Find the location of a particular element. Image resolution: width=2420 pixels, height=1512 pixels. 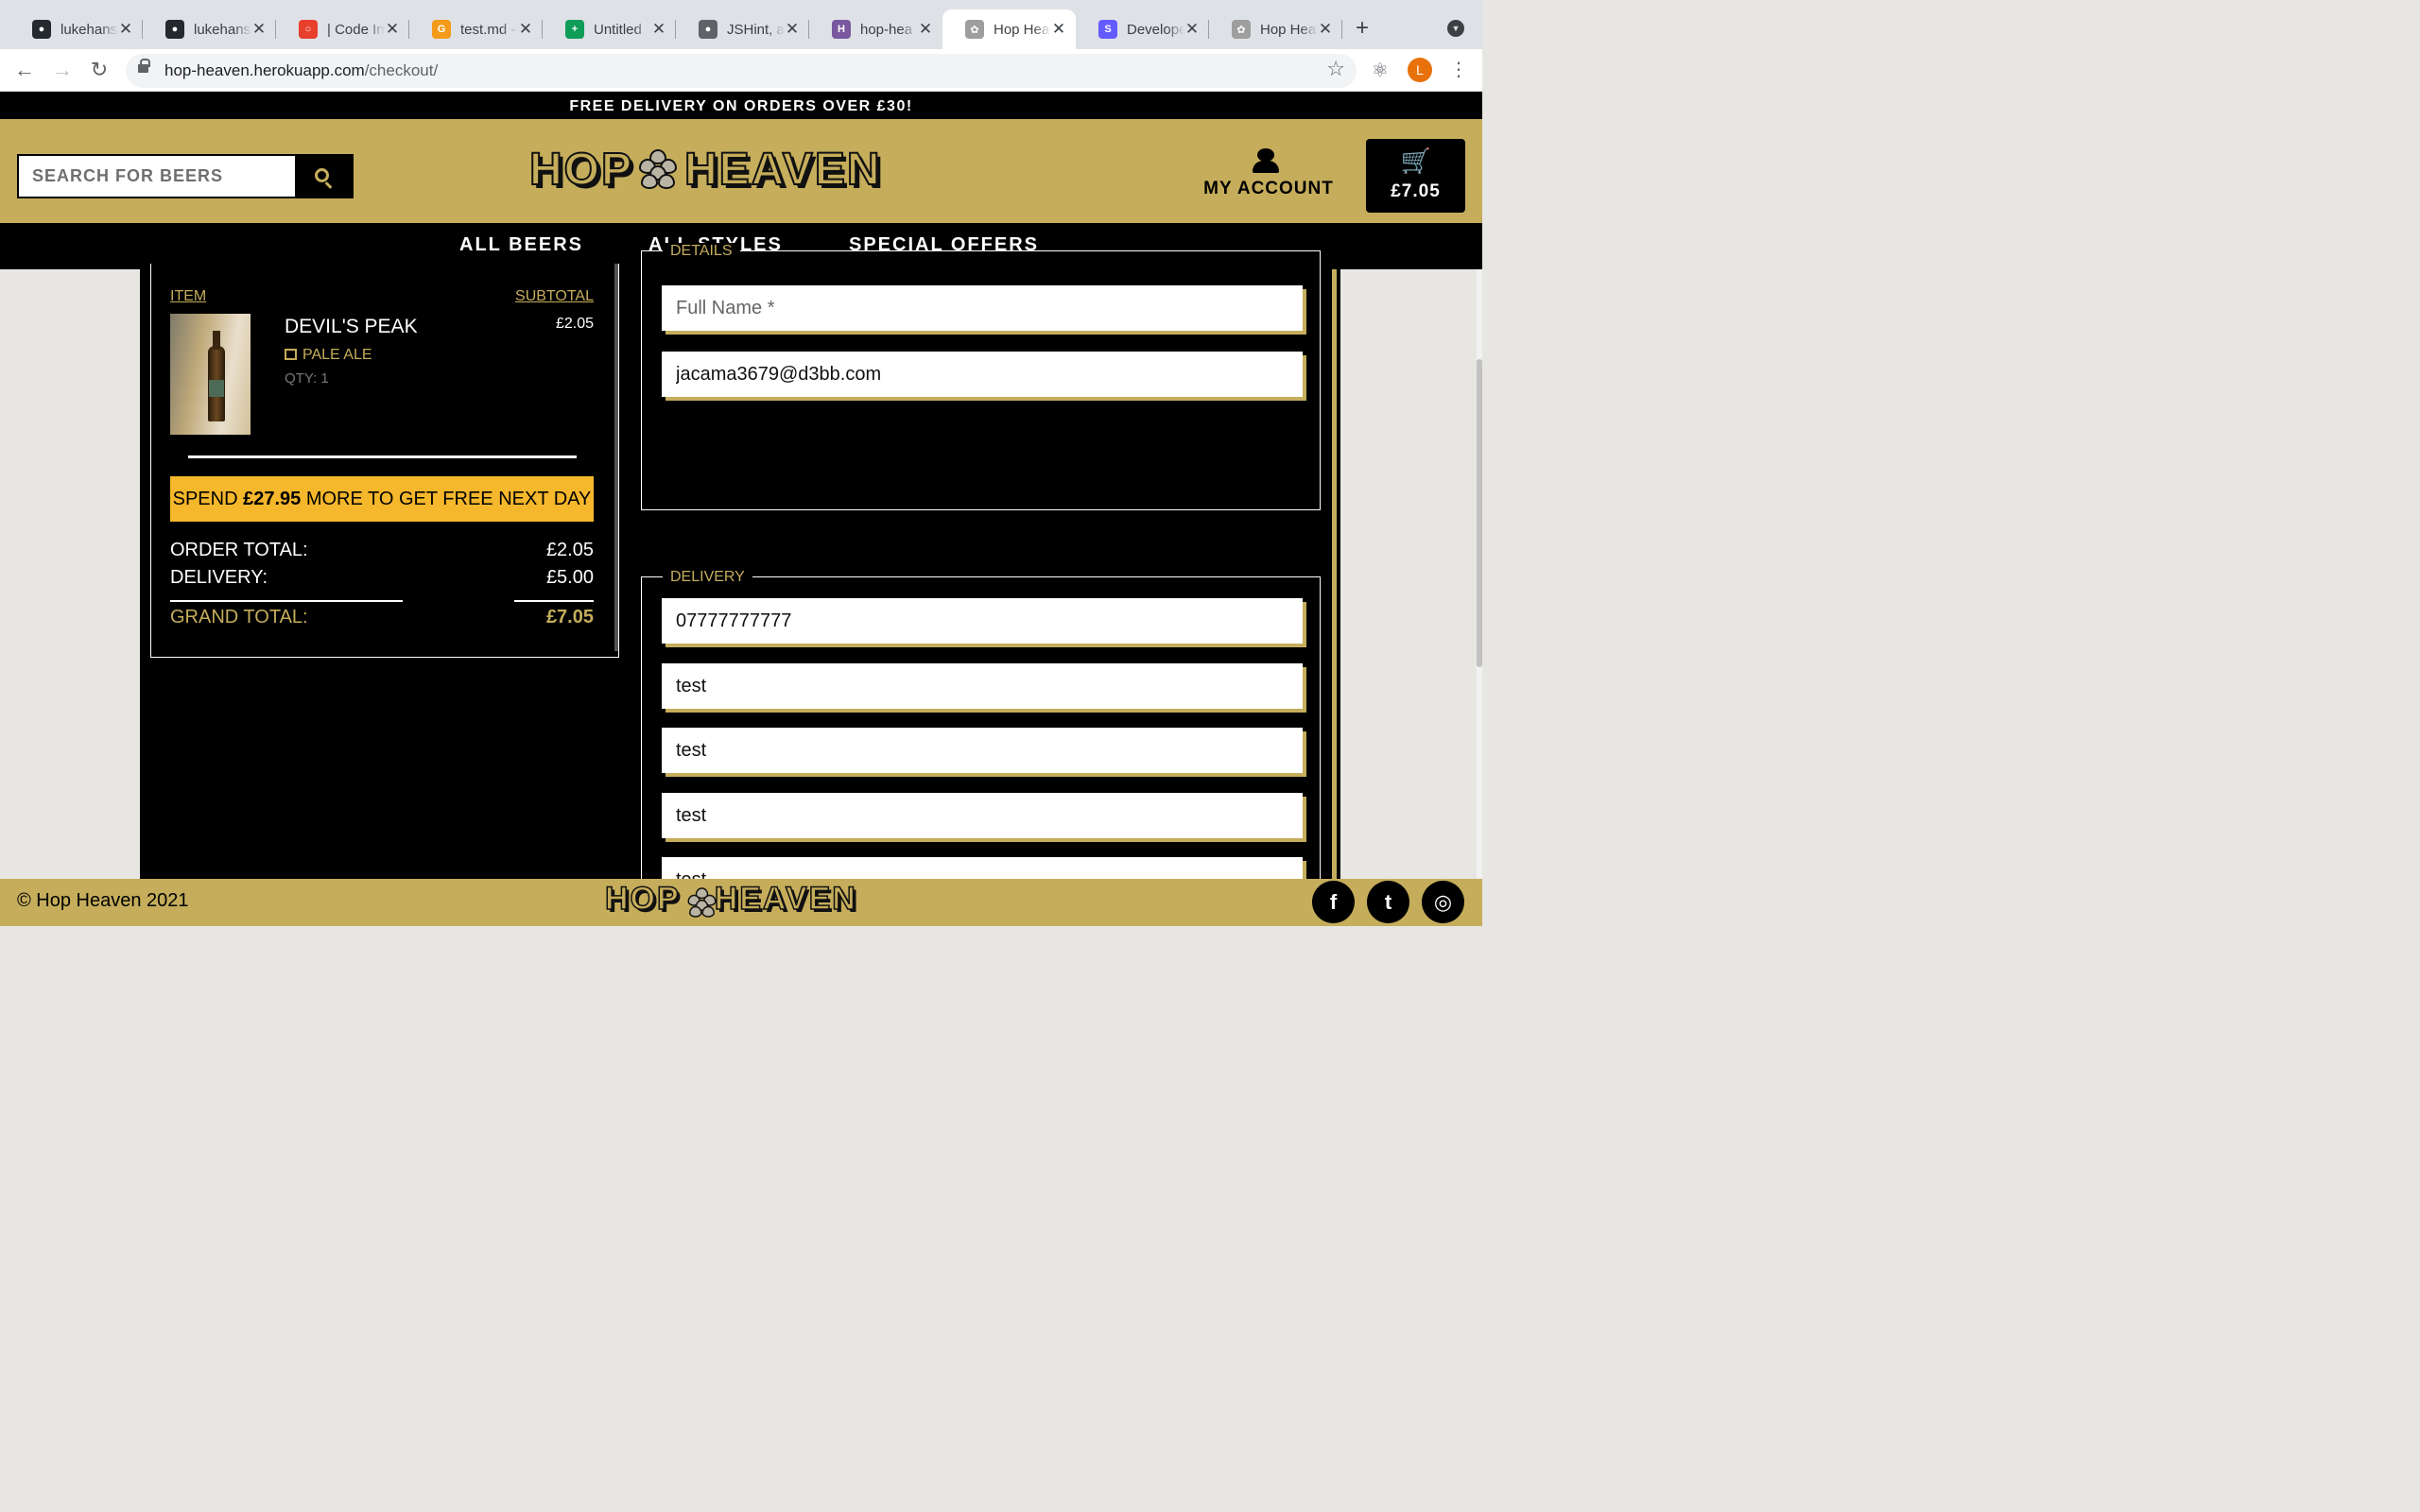

address-bar: hop-heaven.herokuapp.com/checkout/ ☆ is located at coordinates (742, 71).